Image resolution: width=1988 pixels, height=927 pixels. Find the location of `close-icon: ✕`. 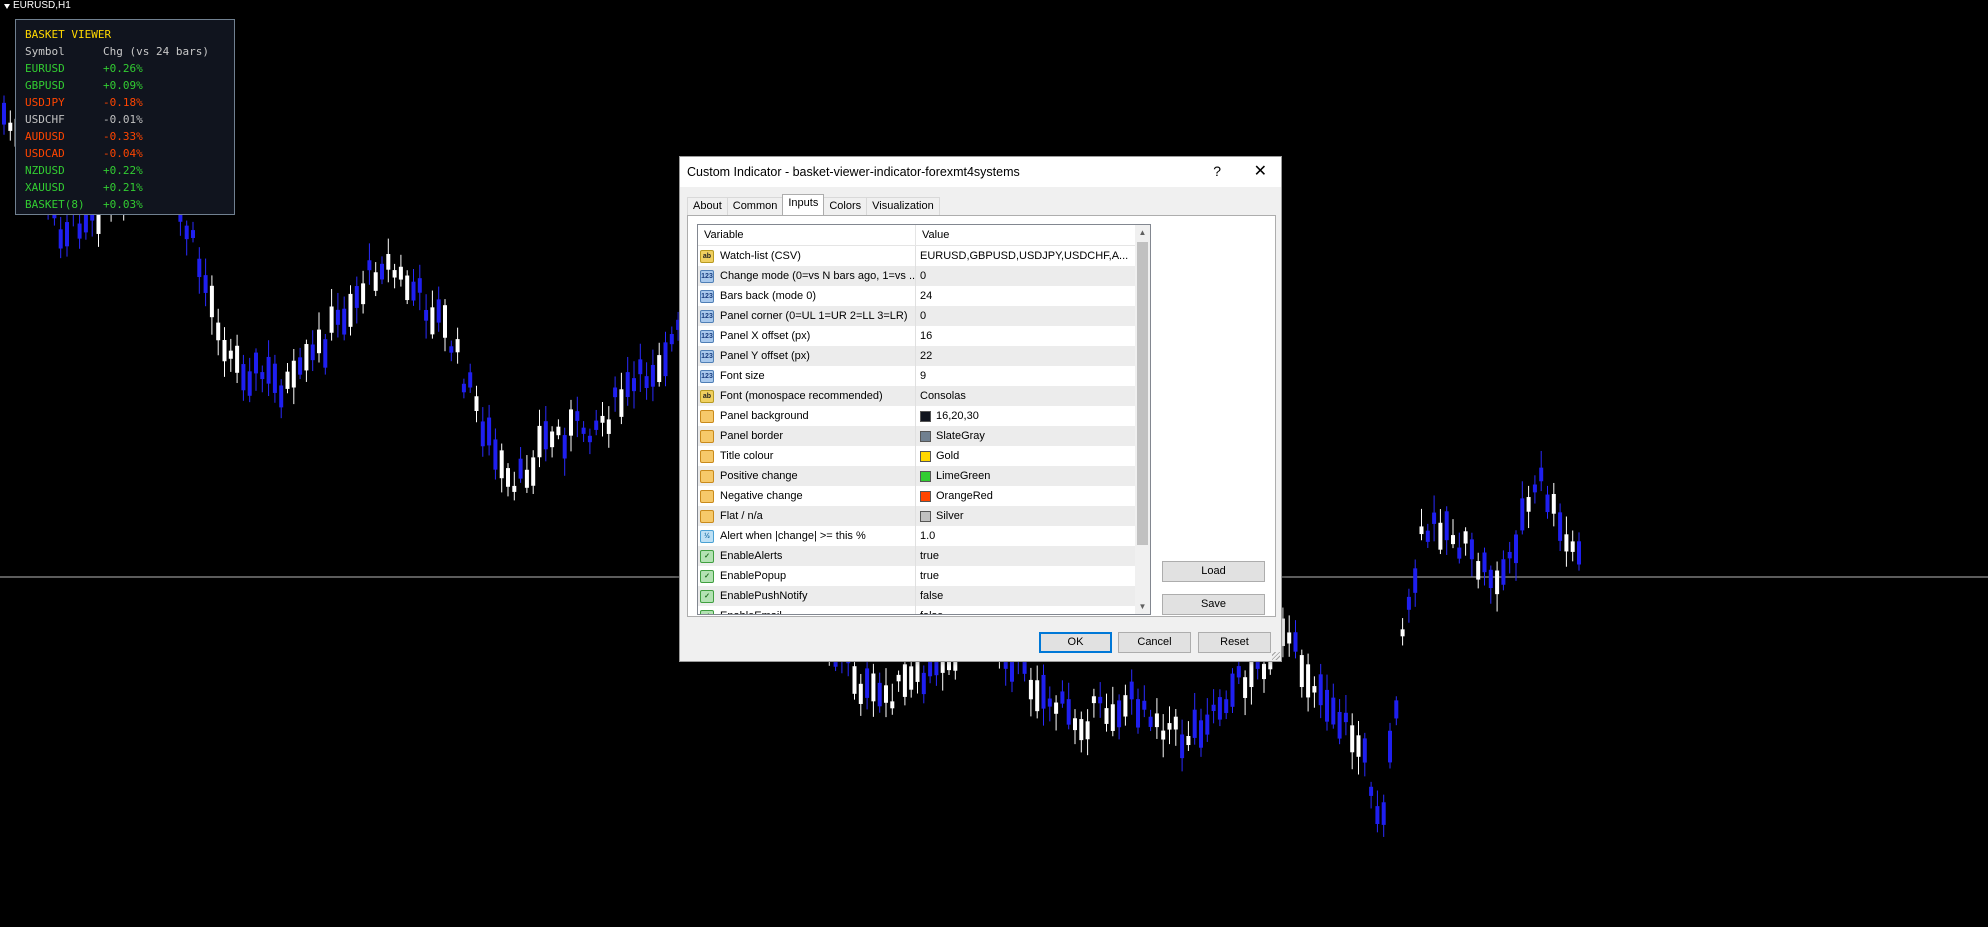

close-icon: ✕ is located at coordinates (1260, 171).